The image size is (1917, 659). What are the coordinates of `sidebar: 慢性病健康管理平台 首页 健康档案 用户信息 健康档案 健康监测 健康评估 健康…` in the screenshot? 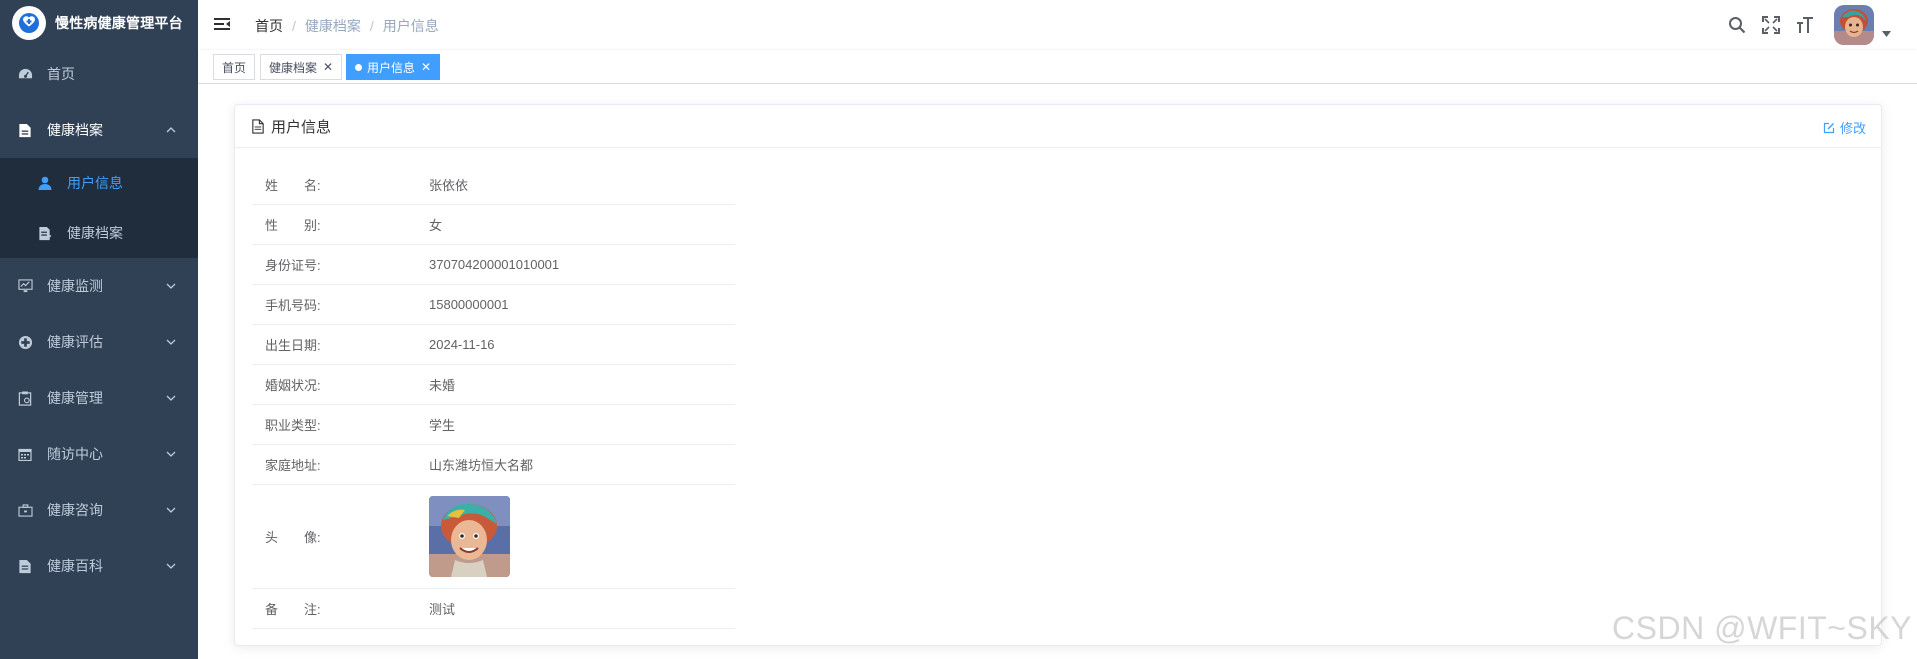 It's located at (99, 329).